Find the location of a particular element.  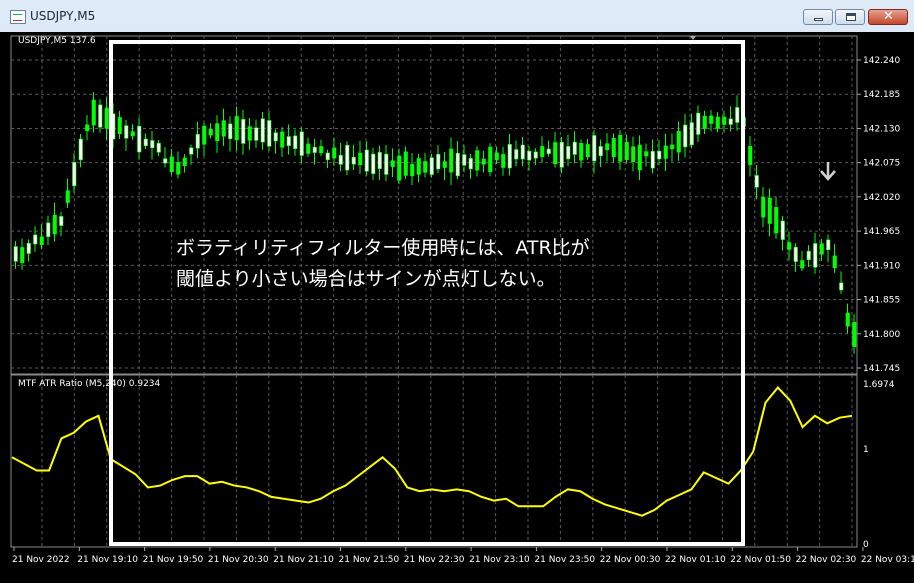

time-label: 22 Nov 01:10 is located at coordinates (695, 560).